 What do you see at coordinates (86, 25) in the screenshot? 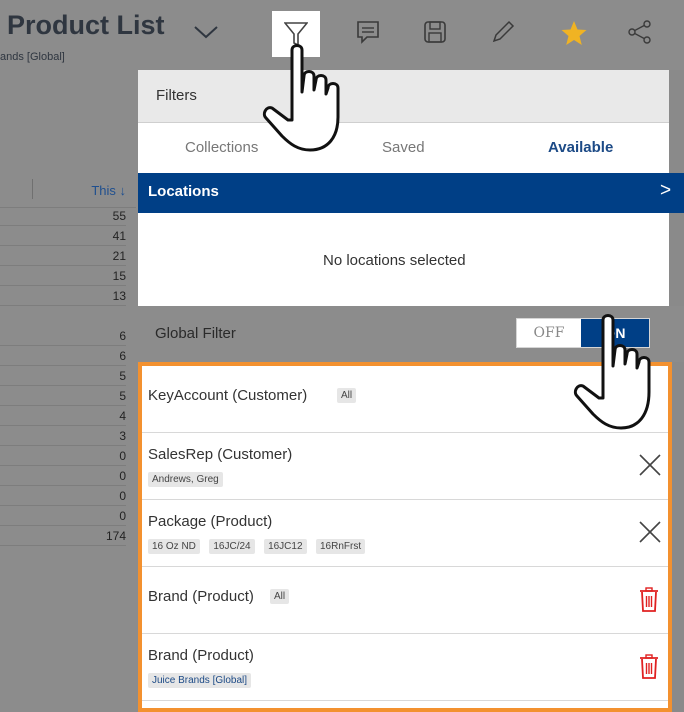
I see `page-title: Product List` at bounding box center [86, 25].